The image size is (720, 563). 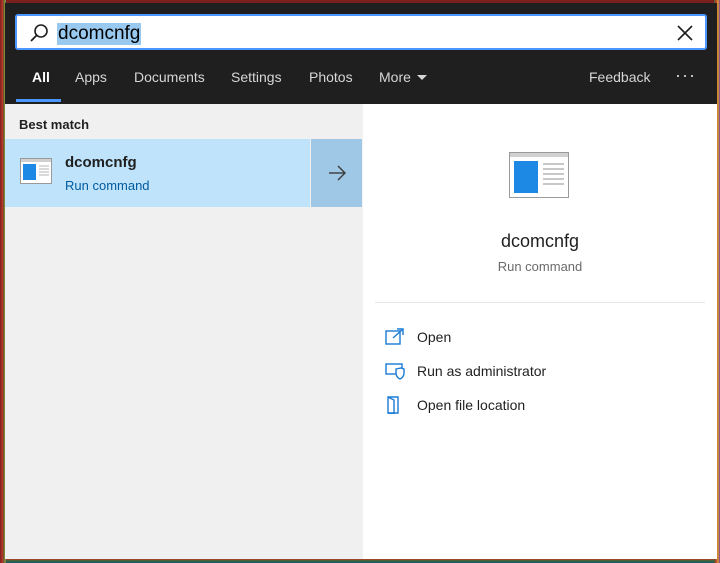 What do you see at coordinates (38, 100) in the screenshot?
I see `active-tab-indicator` at bounding box center [38, 100].